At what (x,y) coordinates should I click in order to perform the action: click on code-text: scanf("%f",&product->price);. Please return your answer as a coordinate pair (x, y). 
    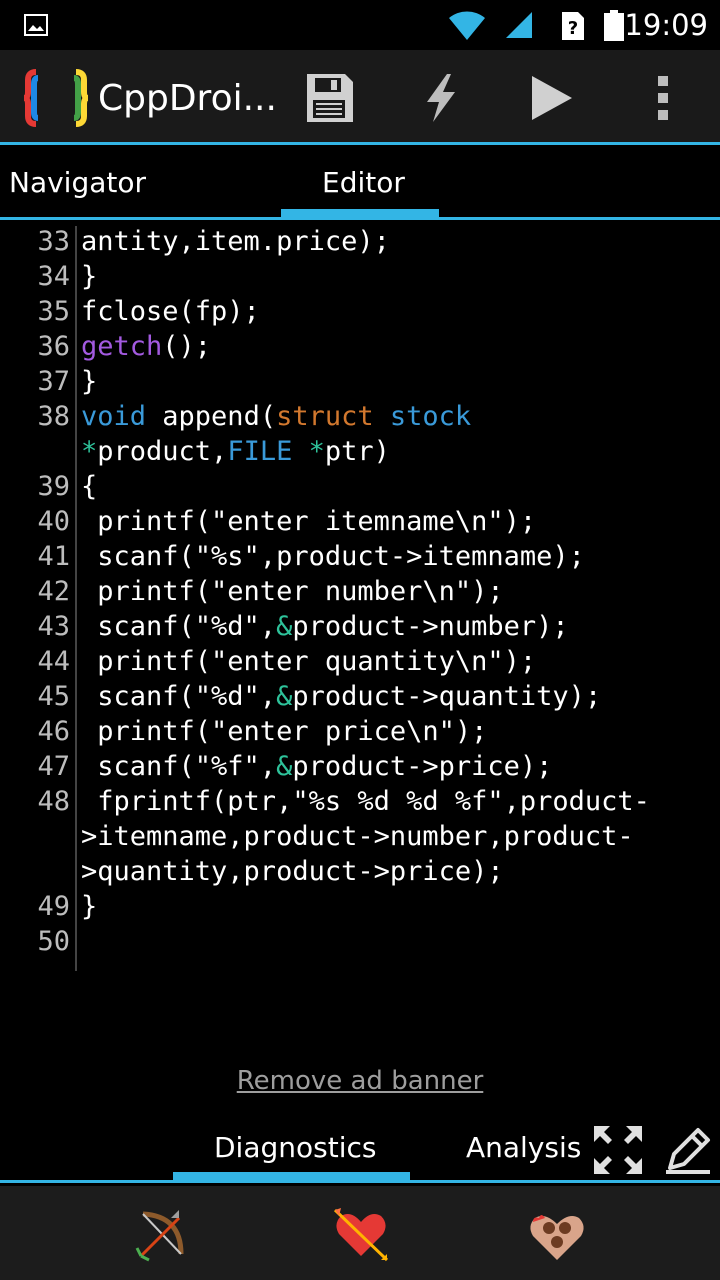
    Looking at the image, I should click on (316, 766).